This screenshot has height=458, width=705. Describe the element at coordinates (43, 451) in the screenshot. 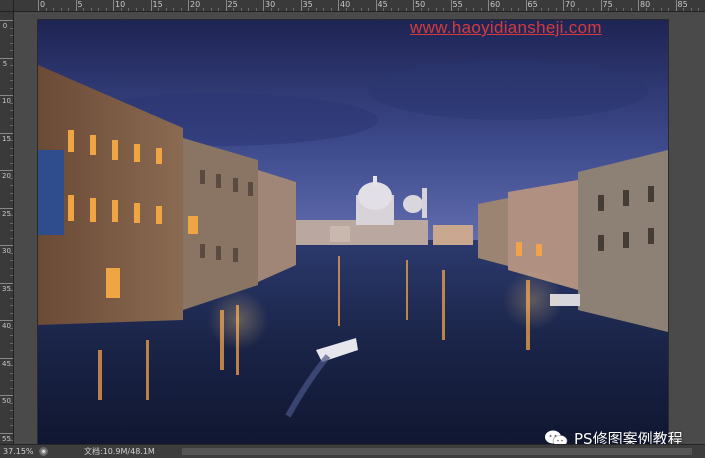

I see `info-icon: ◉` at that location.